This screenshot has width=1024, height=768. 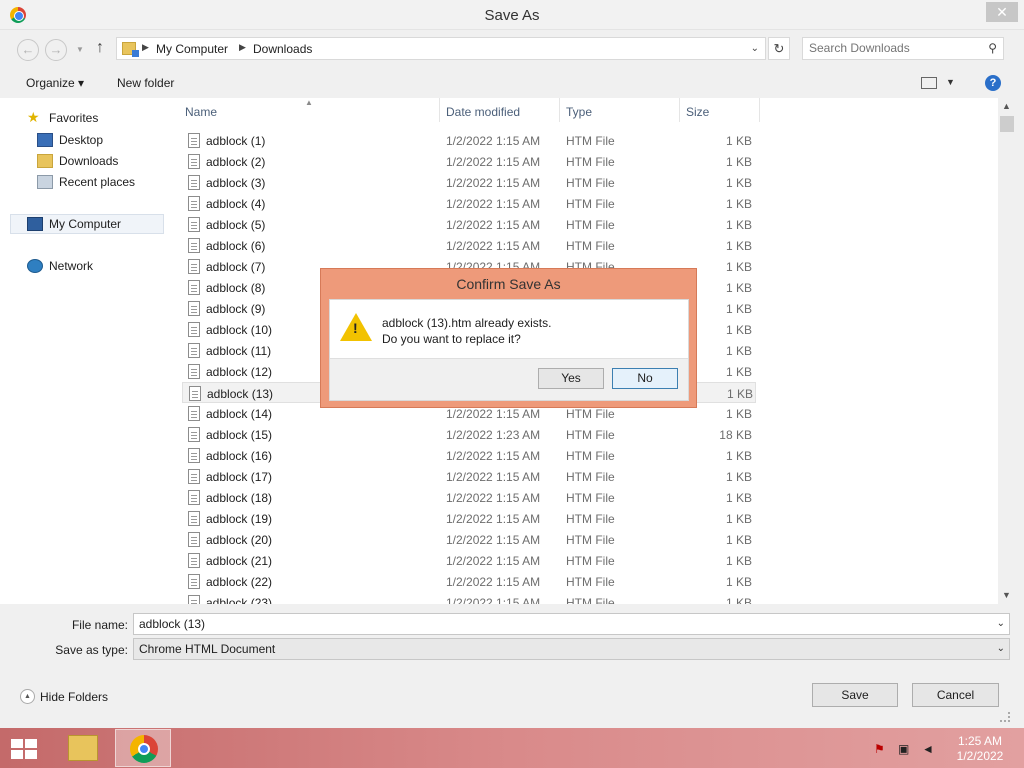 I want to click on warning-exclamation-icon: !, so click(x=355, y=328).